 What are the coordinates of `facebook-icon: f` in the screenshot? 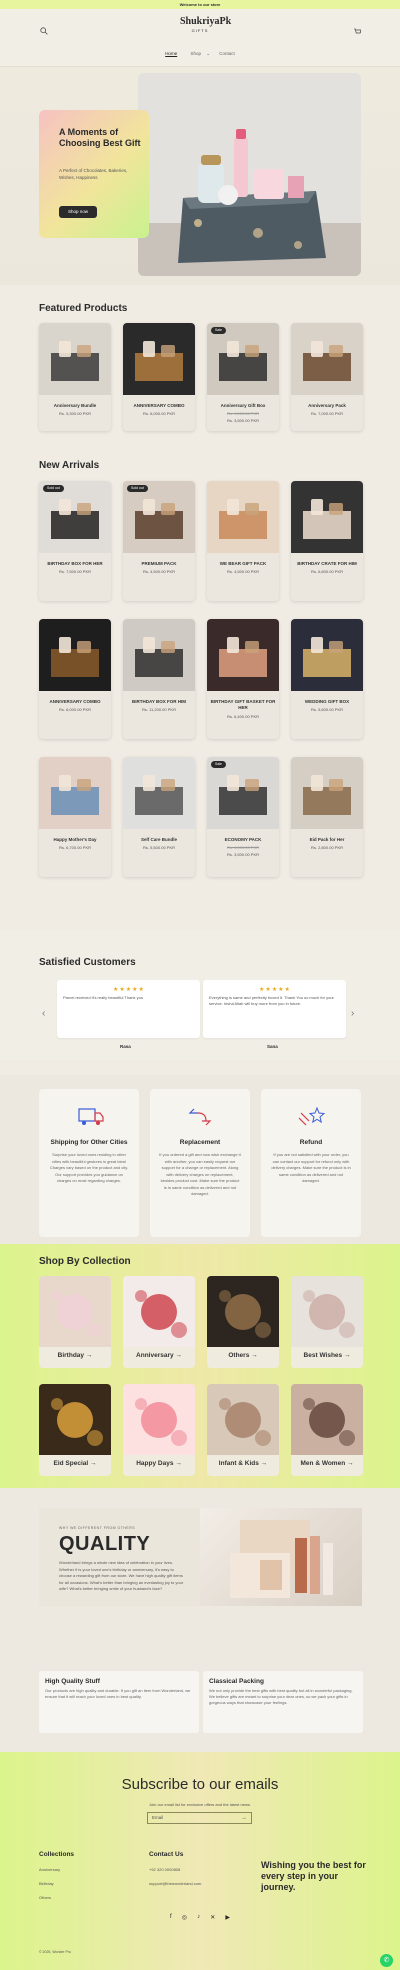 It's located at (171, 1917).